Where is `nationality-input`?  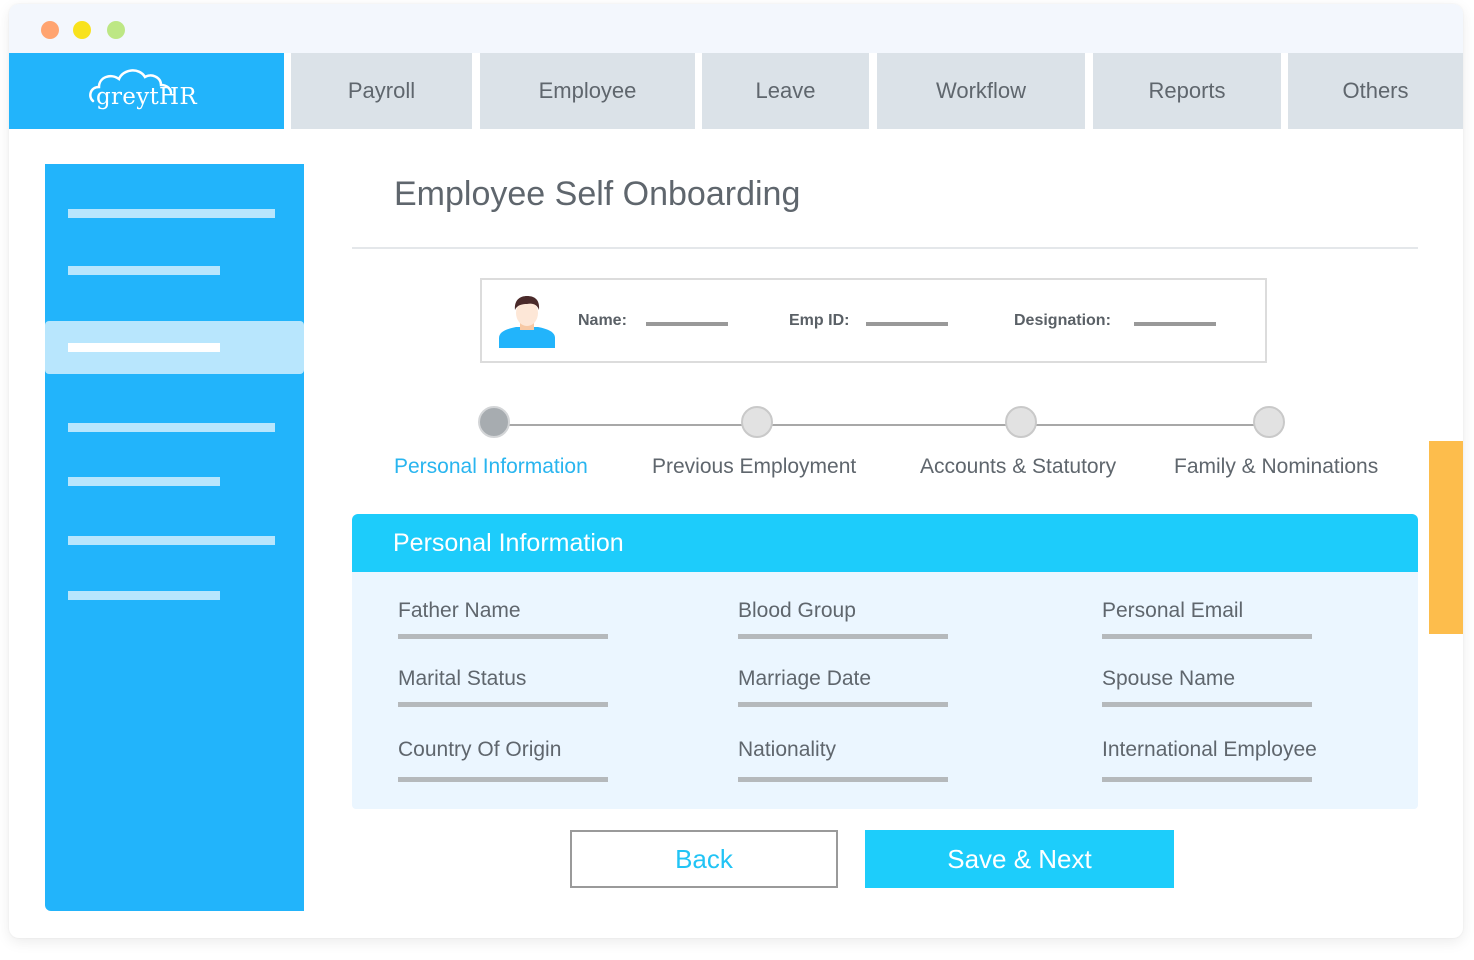 nationality-input is located at coordinates (843, 779).